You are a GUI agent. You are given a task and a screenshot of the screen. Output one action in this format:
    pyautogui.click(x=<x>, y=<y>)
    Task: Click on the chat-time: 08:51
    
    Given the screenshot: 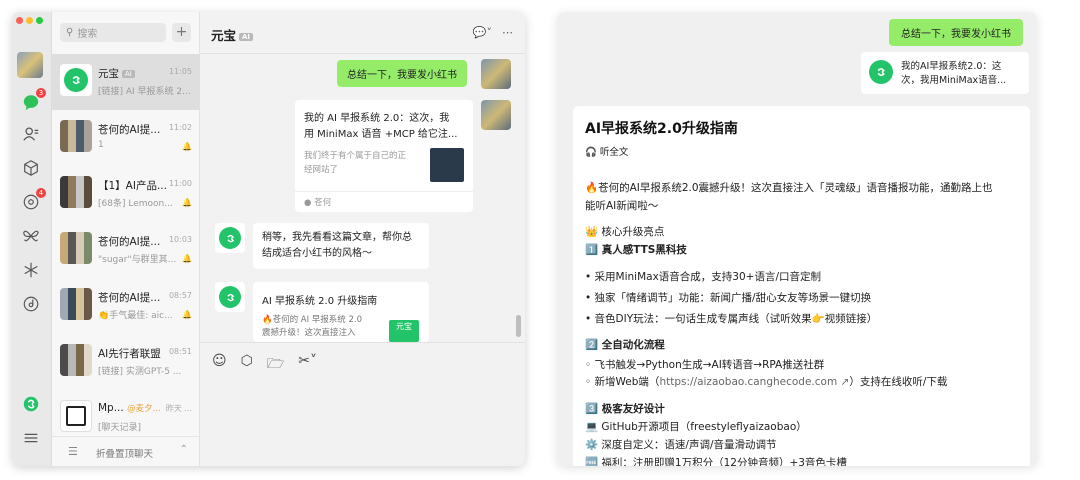 What is the action you would take?
    pyautogui.click(x=180, y=351)
    